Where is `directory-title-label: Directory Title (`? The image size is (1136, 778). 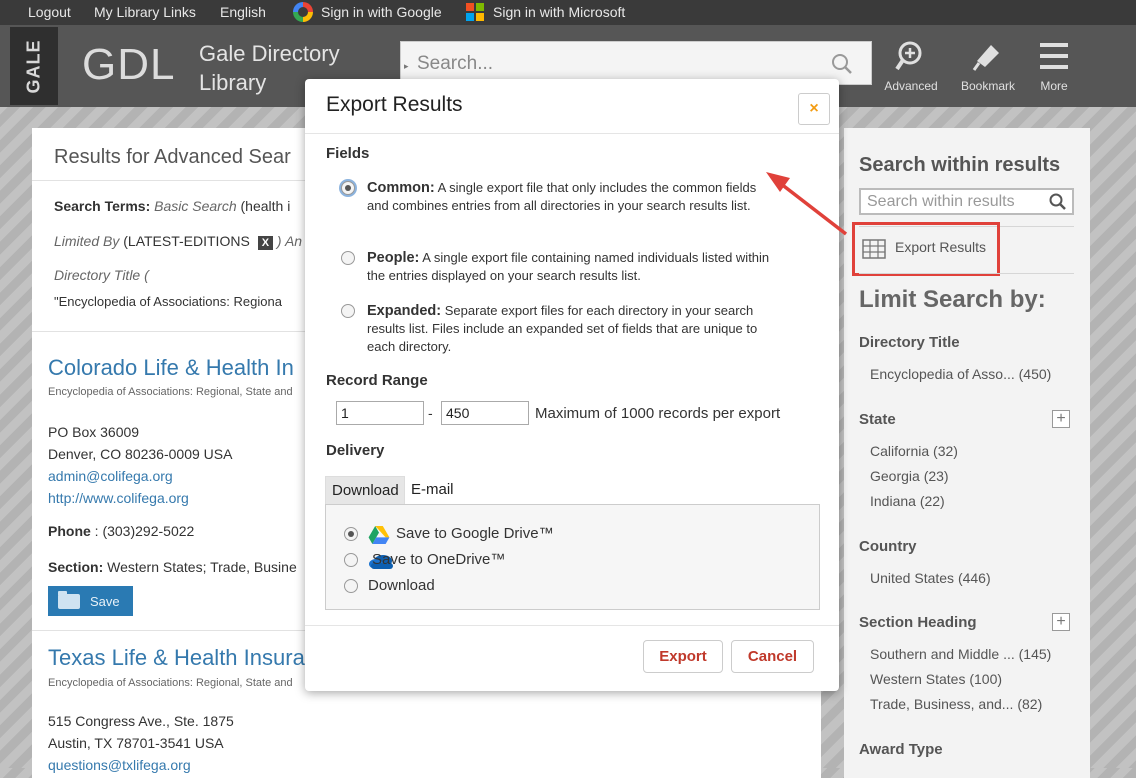 directory-title-label: Directory Title ( is located at coordinates (101, 275).